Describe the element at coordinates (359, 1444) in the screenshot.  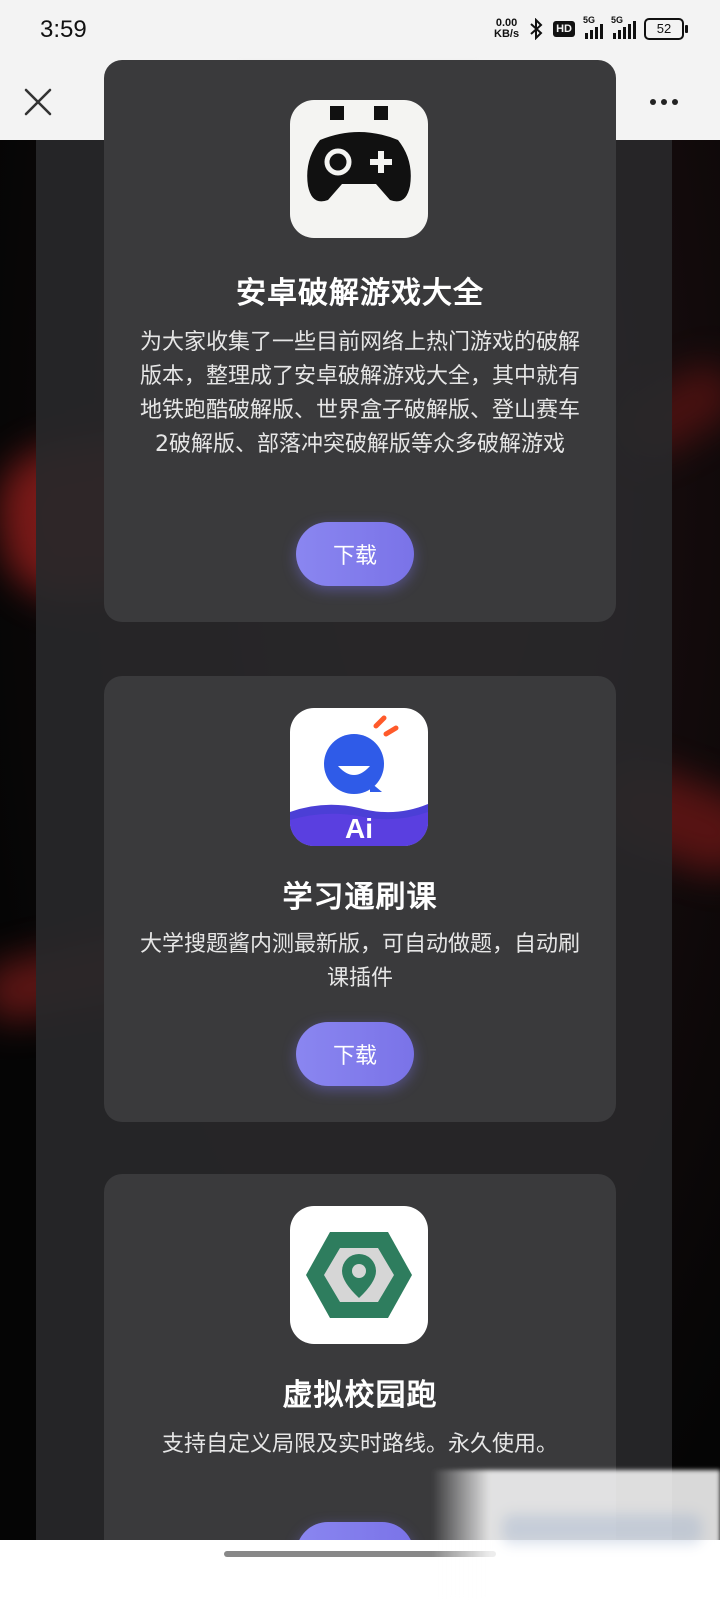
I see `app-description: 支持自定义局限及实时路线。永久使用。` at that location.